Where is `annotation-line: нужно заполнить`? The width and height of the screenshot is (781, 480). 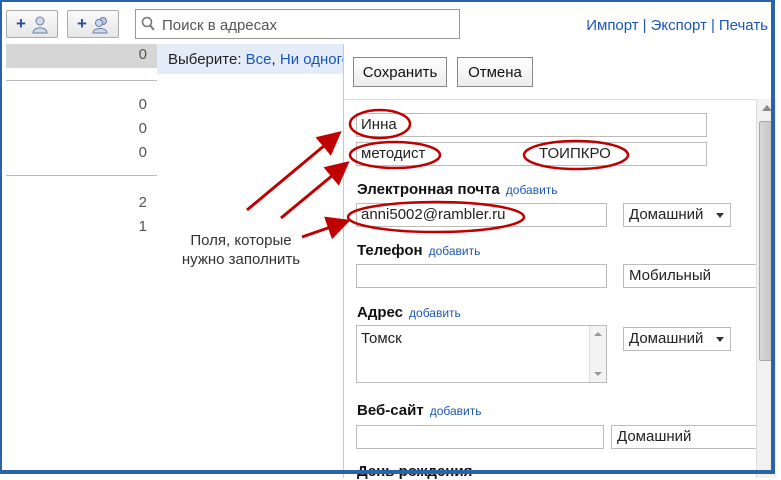
annotation-line: нужно заполнить is located at coordinates (241, 259).